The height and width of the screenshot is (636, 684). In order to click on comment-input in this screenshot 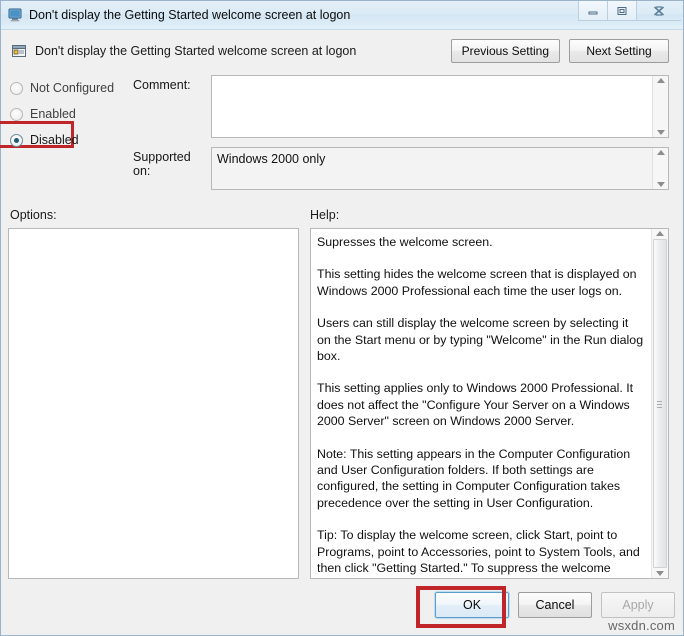, I will do `click(440, 106)`.